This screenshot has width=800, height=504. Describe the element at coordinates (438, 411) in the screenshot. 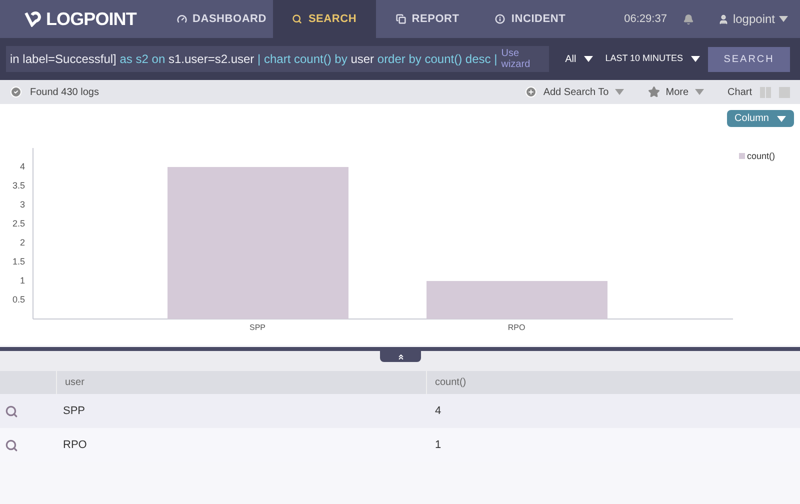

I see `table-cell-text: 4` at that location.